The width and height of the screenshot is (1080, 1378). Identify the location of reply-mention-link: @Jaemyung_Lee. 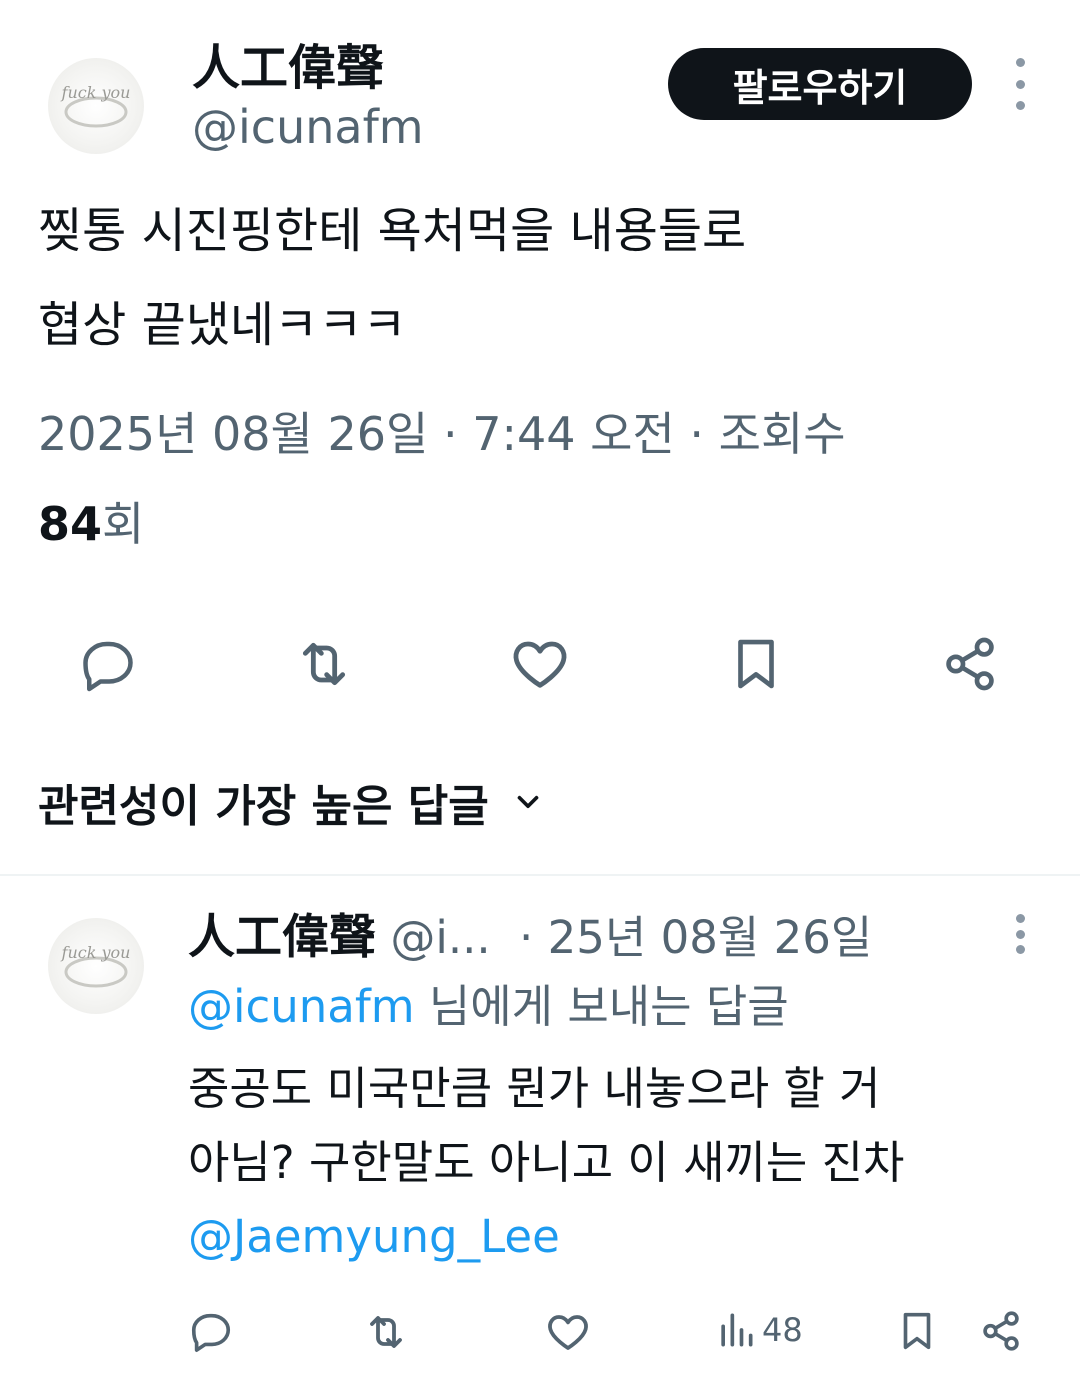
(546, 1237).